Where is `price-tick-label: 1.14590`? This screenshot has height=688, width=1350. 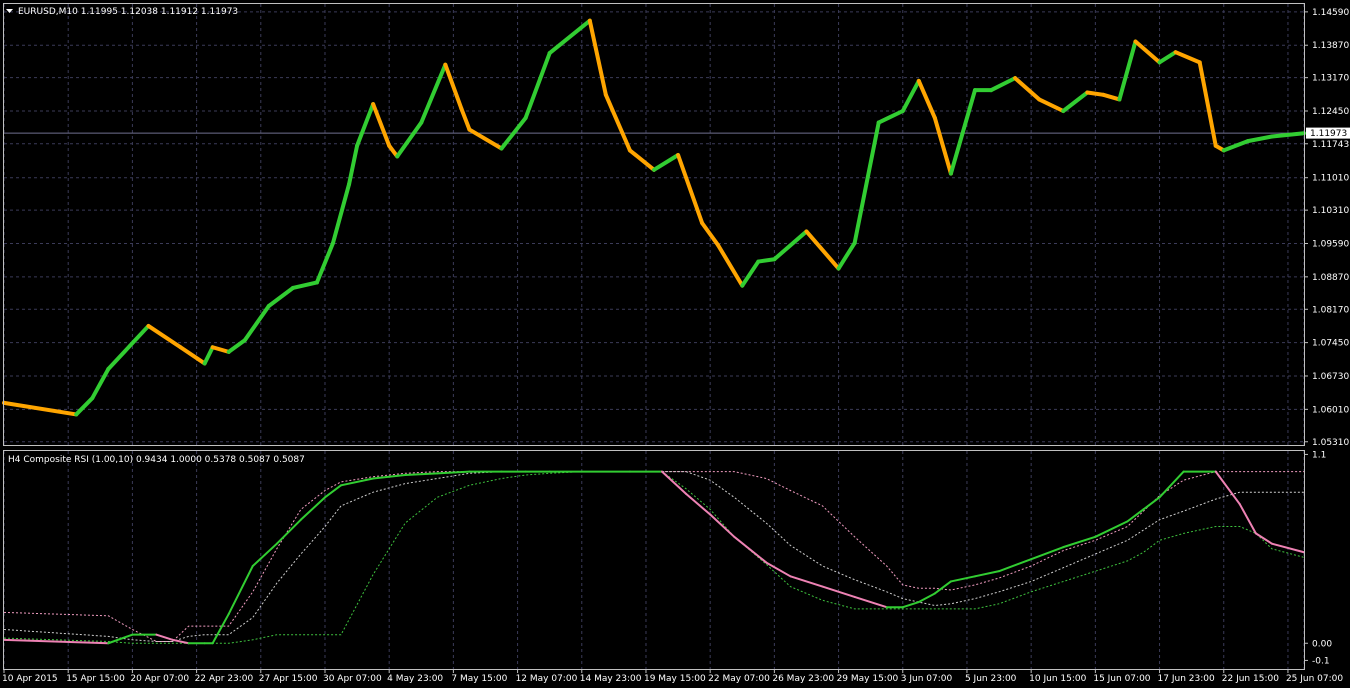 price-tick-label: 1.14590 is located at coordinates (1330, 13).